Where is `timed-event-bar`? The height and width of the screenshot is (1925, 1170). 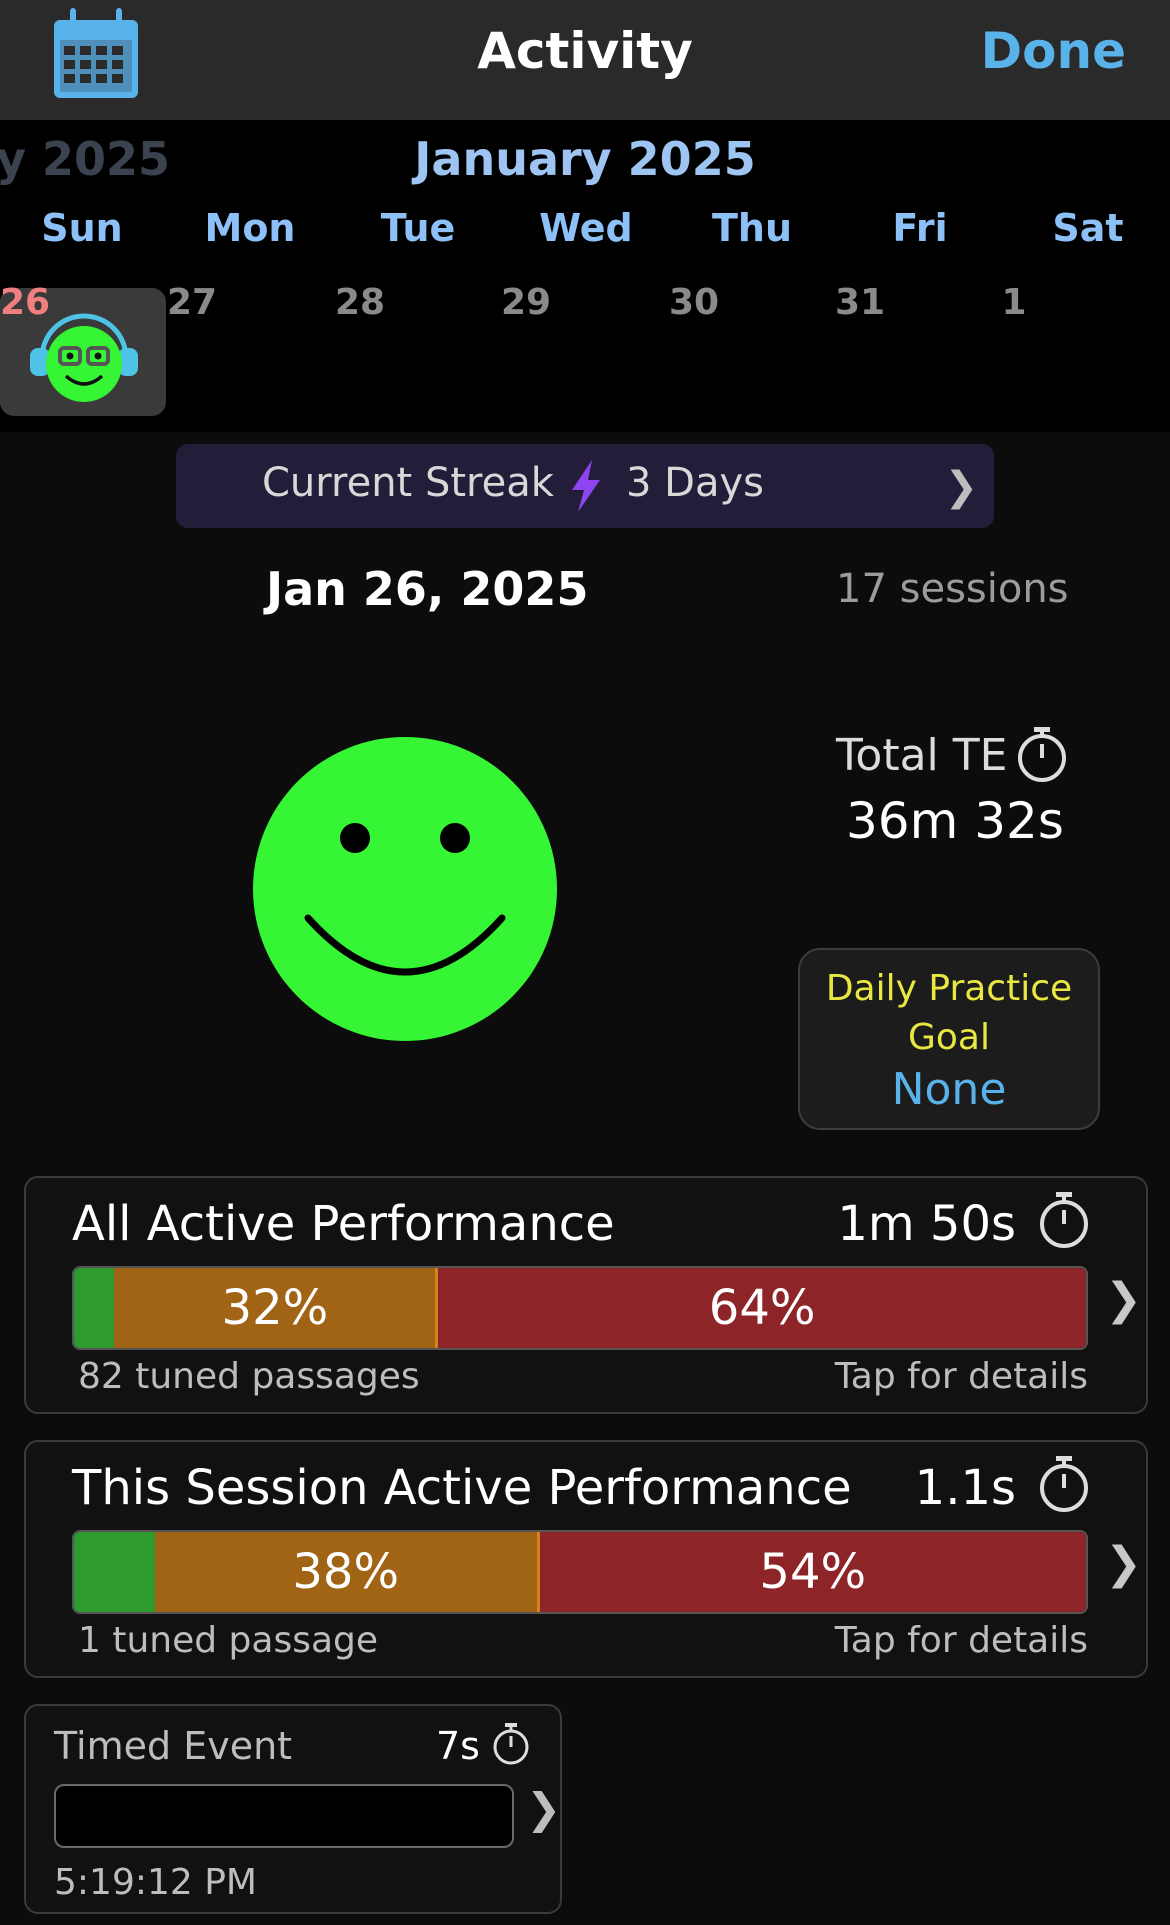 timed-event-bar is located at coordinates (284, 1816).